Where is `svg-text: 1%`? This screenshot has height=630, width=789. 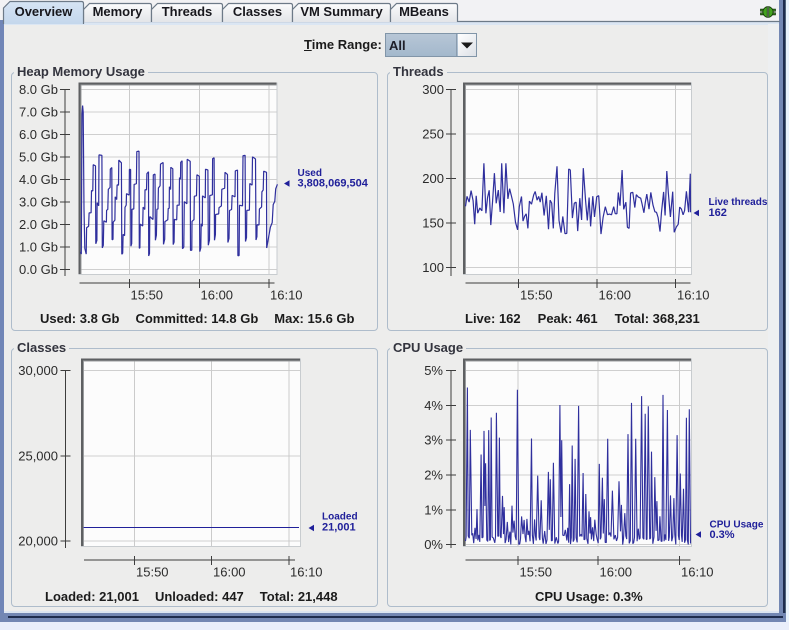
svg-text: 1% is located at coordinates (433, 509).